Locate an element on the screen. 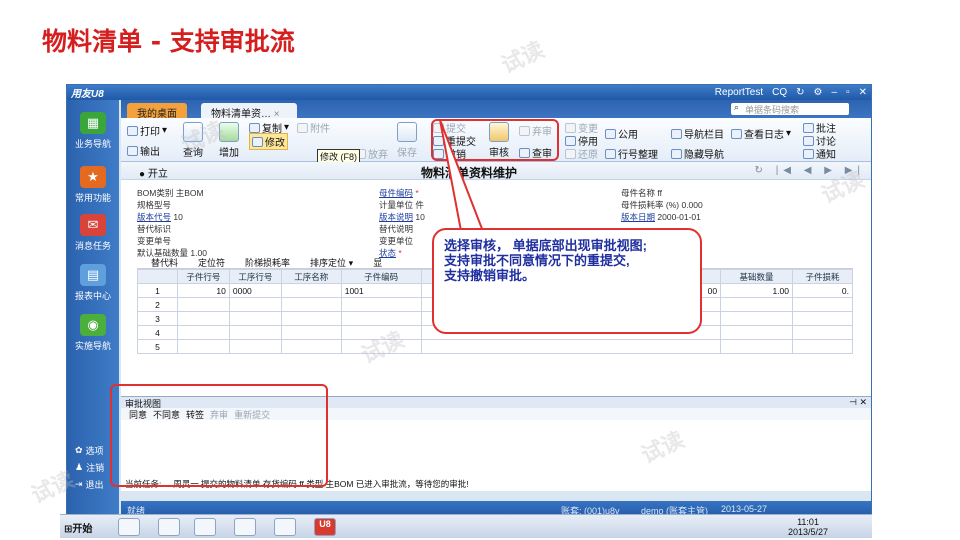 Image resolution: width=960 pixels, height=540 pixels. view-log-button: 查看日志 ▾ is located at coordinates (761, 133).